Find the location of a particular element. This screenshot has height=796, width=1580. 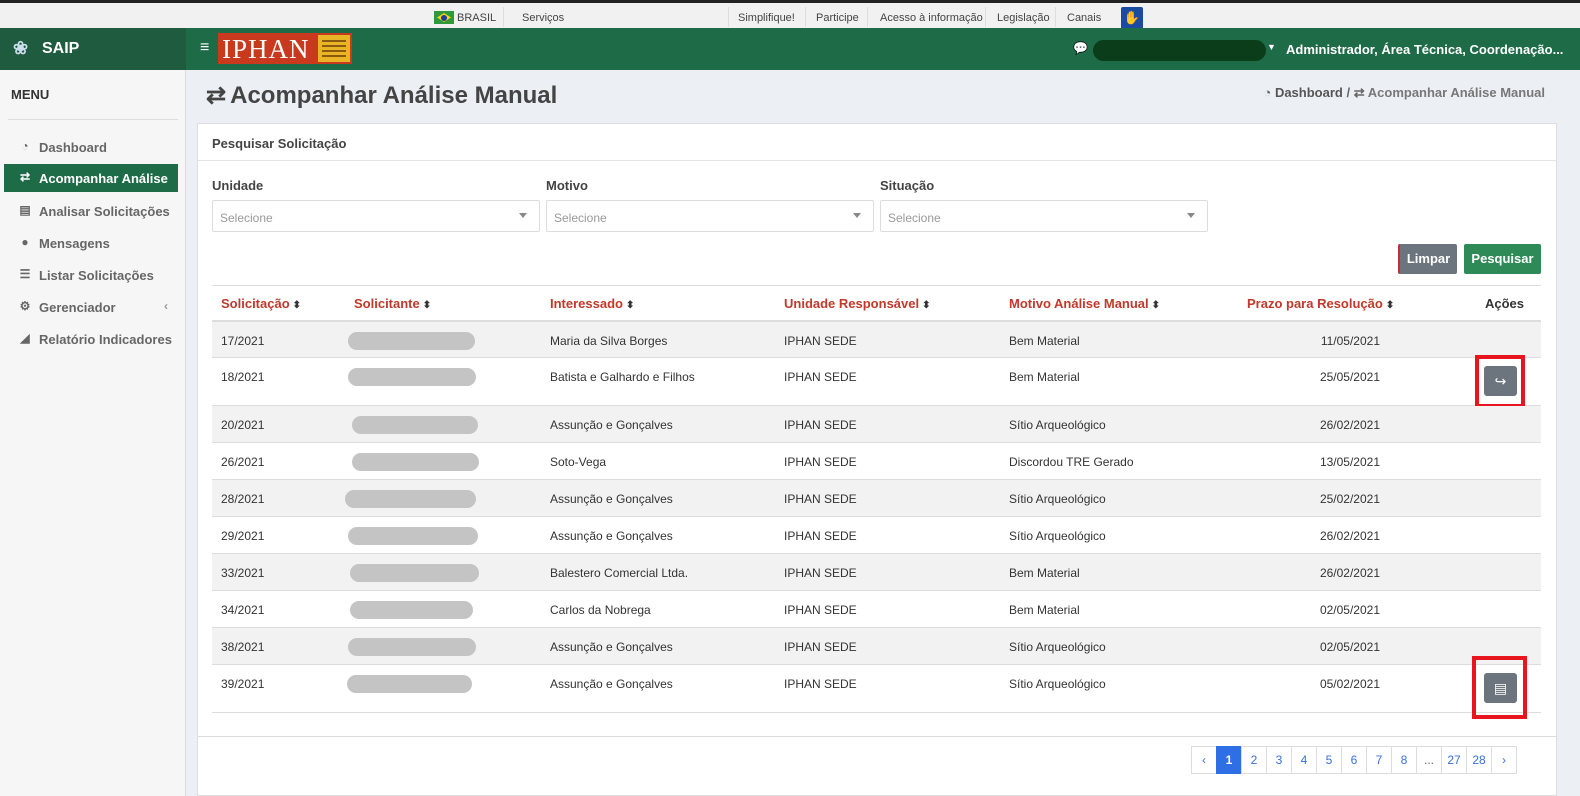

clear-button: Limpar is located at coordinates (1427, 259).